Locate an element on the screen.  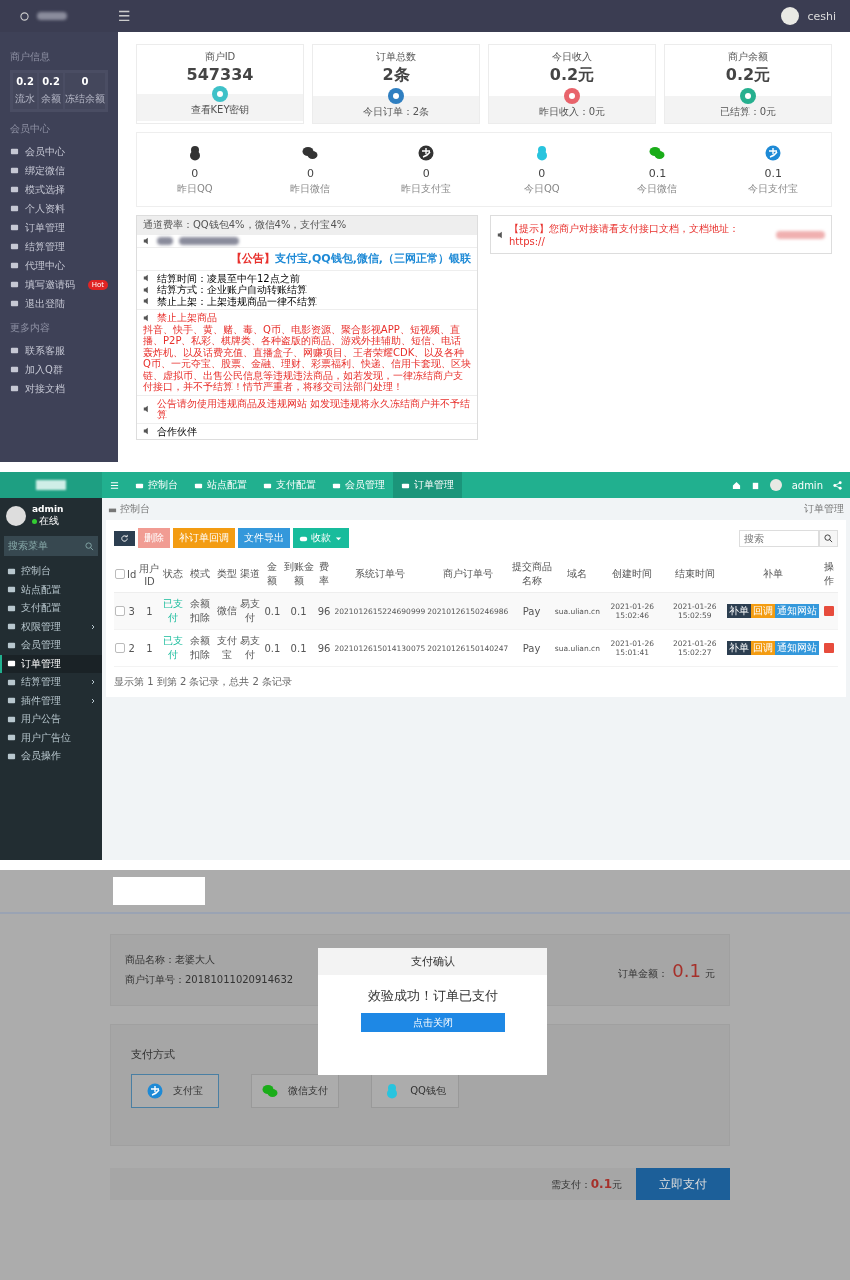
sidebar-item: 个人资料 is located at coordinates (59, 208).